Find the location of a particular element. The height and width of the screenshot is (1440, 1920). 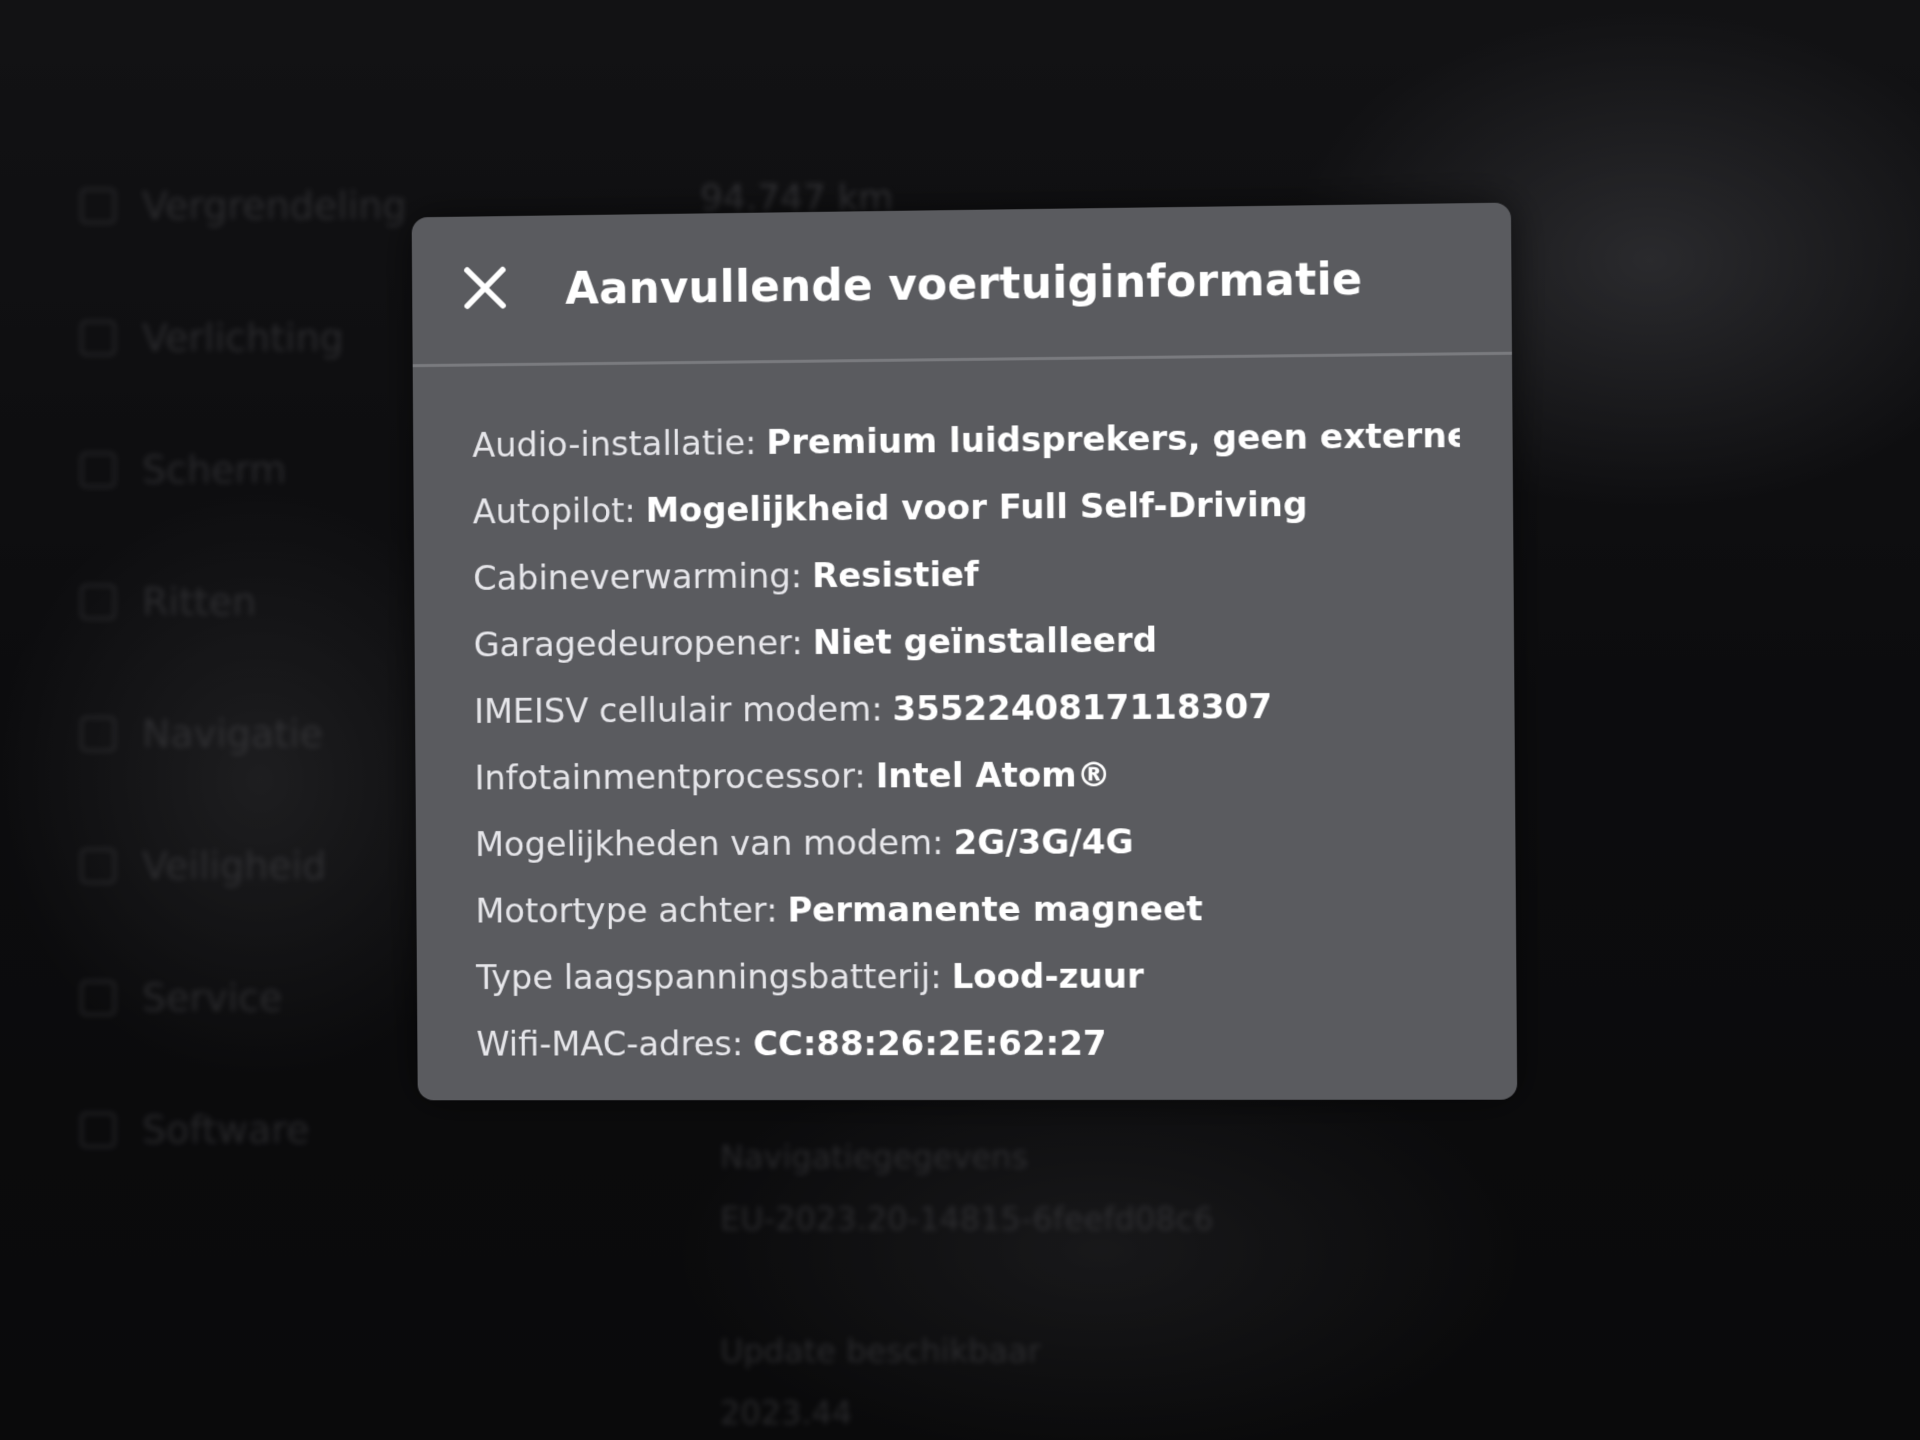

sidebar-item-label: Verlichting is located at coordinates (243, 338).